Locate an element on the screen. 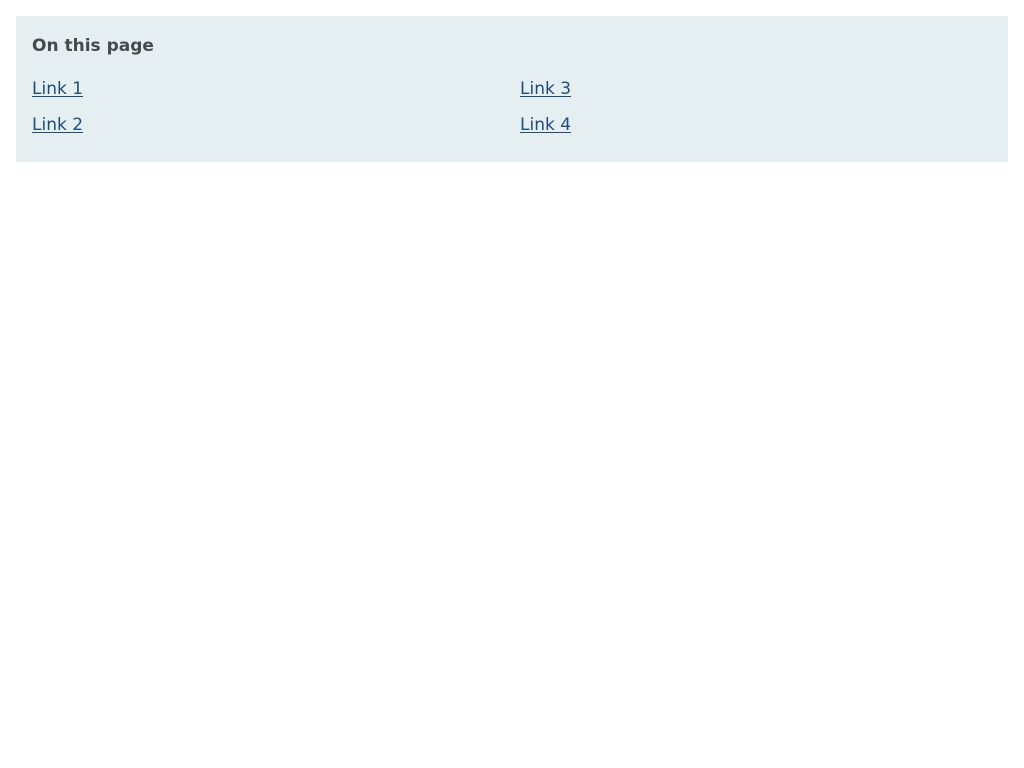 The height and width of the screenshot is (768, 1024). list-item: Link 1 is located at coordinates (276, 95).